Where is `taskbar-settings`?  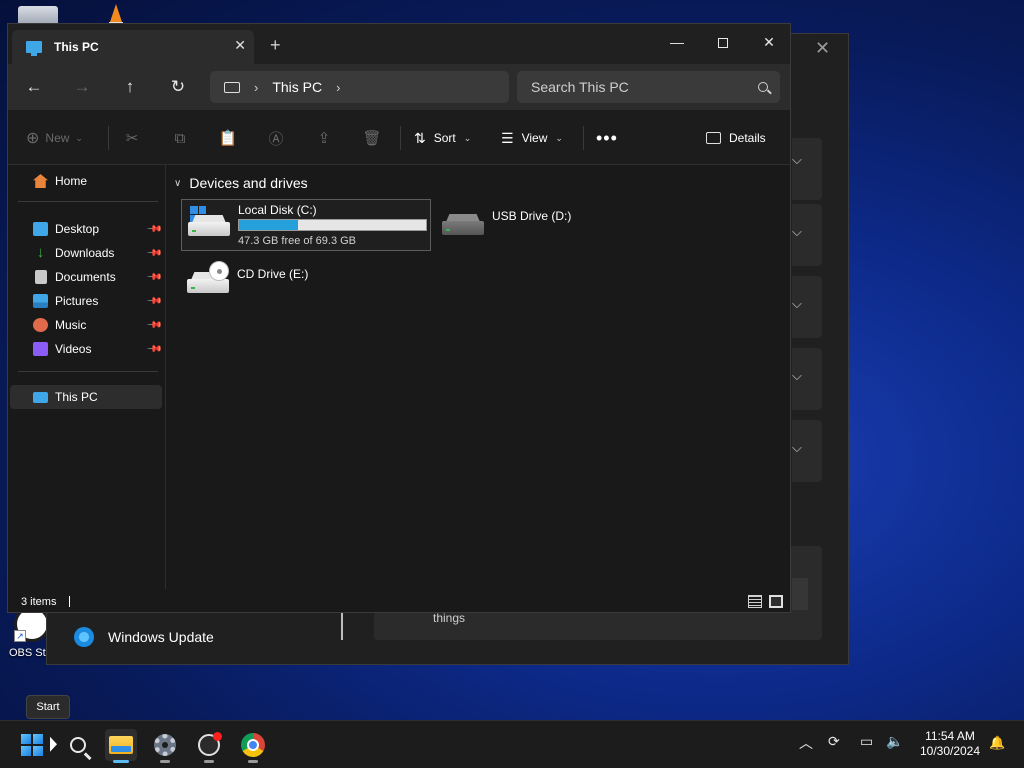 taskbar-settings is located at coordinates (165, 746).